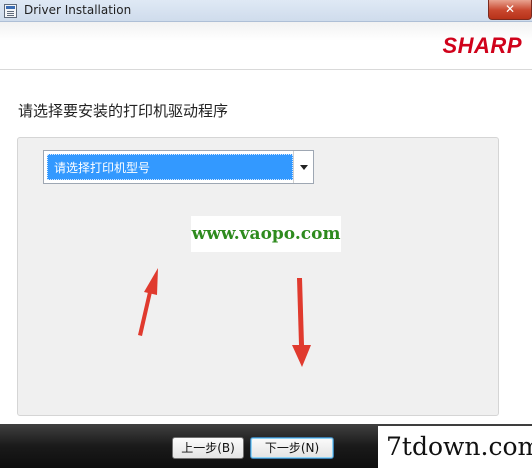 This screenshot has width=532, height=468. Describe the element at coordinates (148, 302) in the screenshot. I see `arrow-up-icon` at that location.